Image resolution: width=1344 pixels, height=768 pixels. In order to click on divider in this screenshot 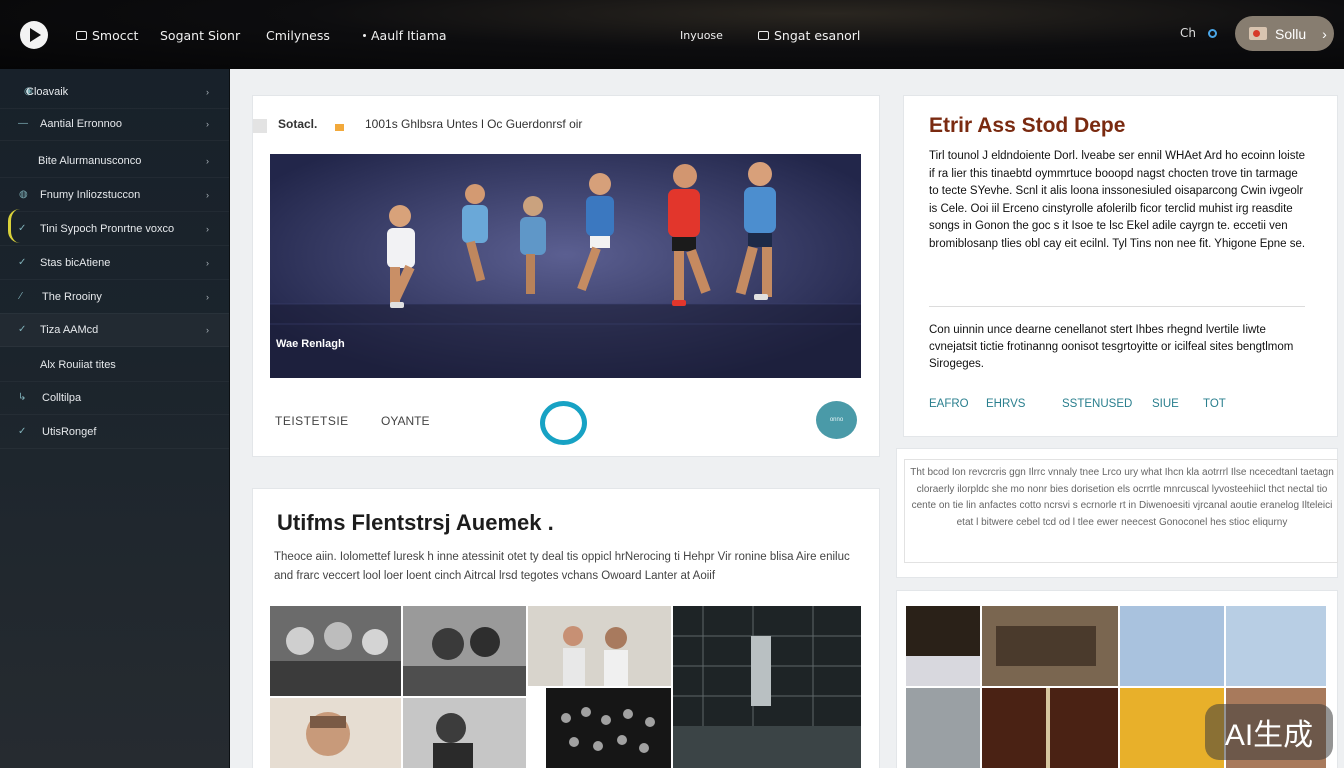, I will do `click(1117, 306)`.